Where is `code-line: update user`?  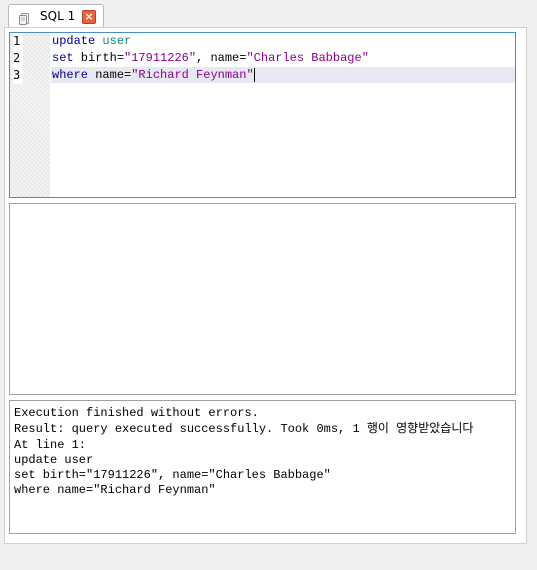
code-line: update user is located at coordinates (91, 41).